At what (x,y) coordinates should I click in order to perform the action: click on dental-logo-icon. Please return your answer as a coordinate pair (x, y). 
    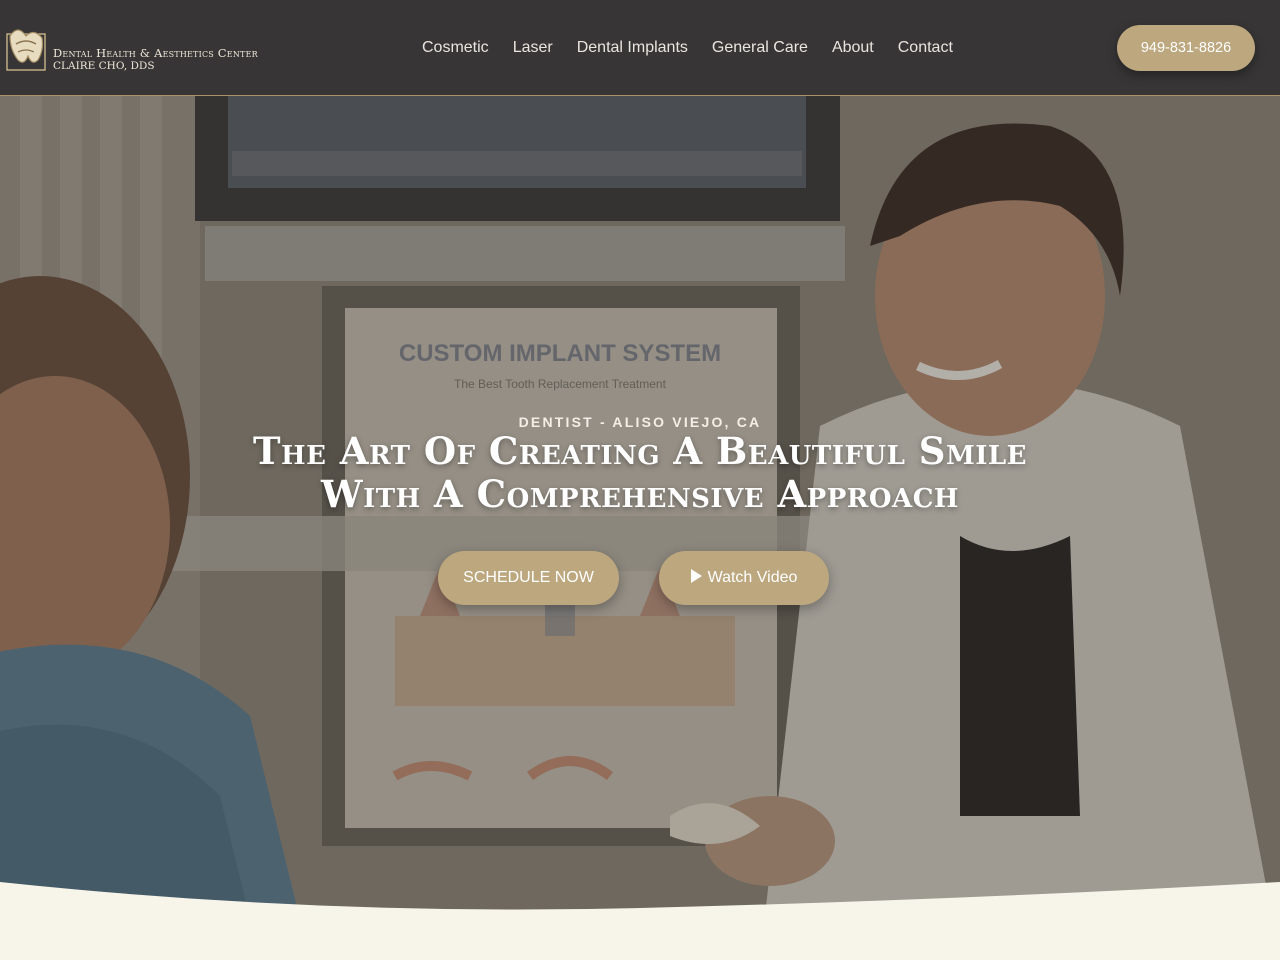
    Looking at the image, I should click on (26, 50).